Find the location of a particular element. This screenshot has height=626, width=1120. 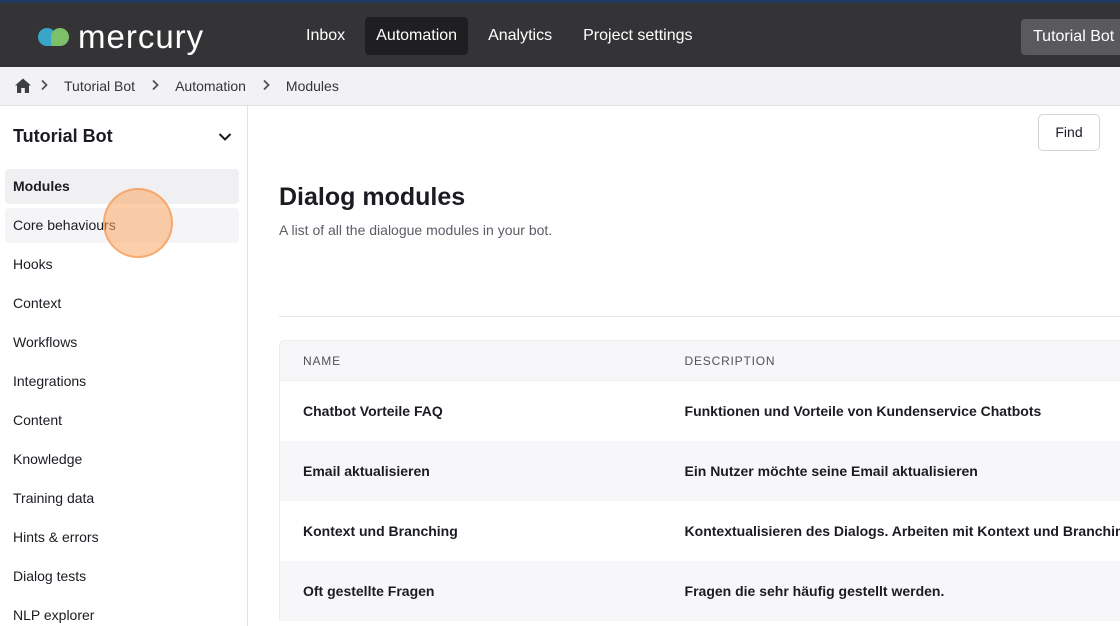

sidebar-item-core-behaviours: Core behaviours is located at coordinates (122, 225).